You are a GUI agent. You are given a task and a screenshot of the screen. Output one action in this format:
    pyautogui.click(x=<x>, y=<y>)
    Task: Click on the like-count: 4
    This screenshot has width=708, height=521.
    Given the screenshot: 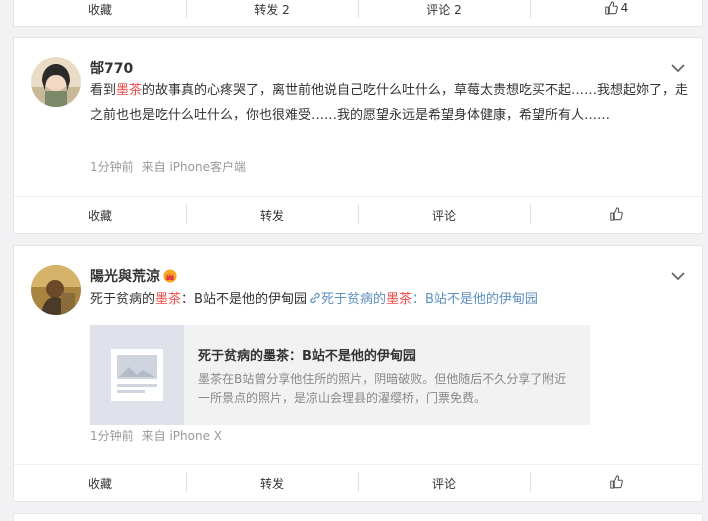 What is the action you would take?
    pyautogui.click(x=624, y=8)
    